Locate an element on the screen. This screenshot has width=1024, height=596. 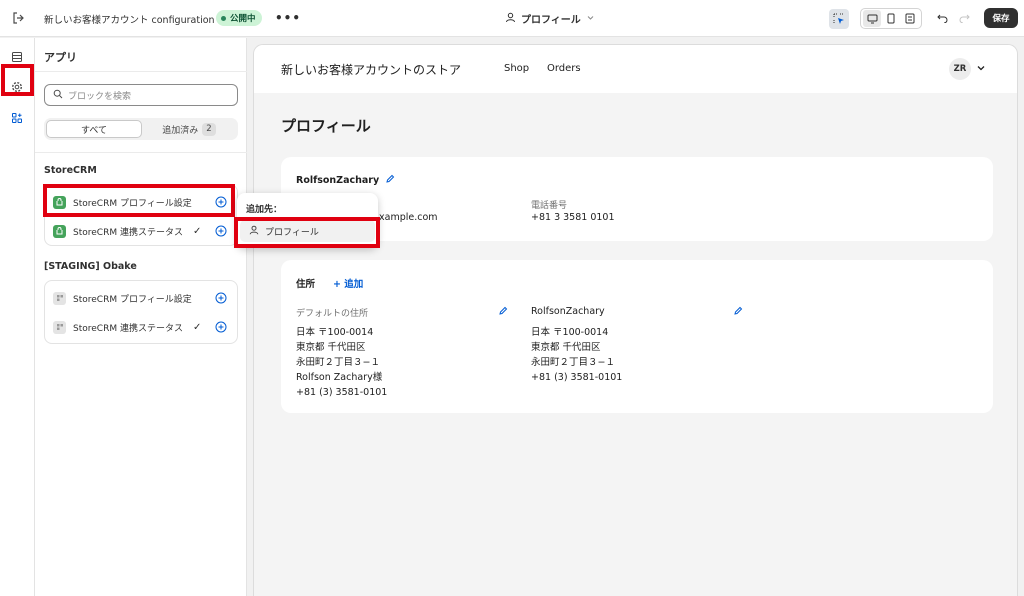
status-badge: 公開中 is located at coordinates (239, 18).